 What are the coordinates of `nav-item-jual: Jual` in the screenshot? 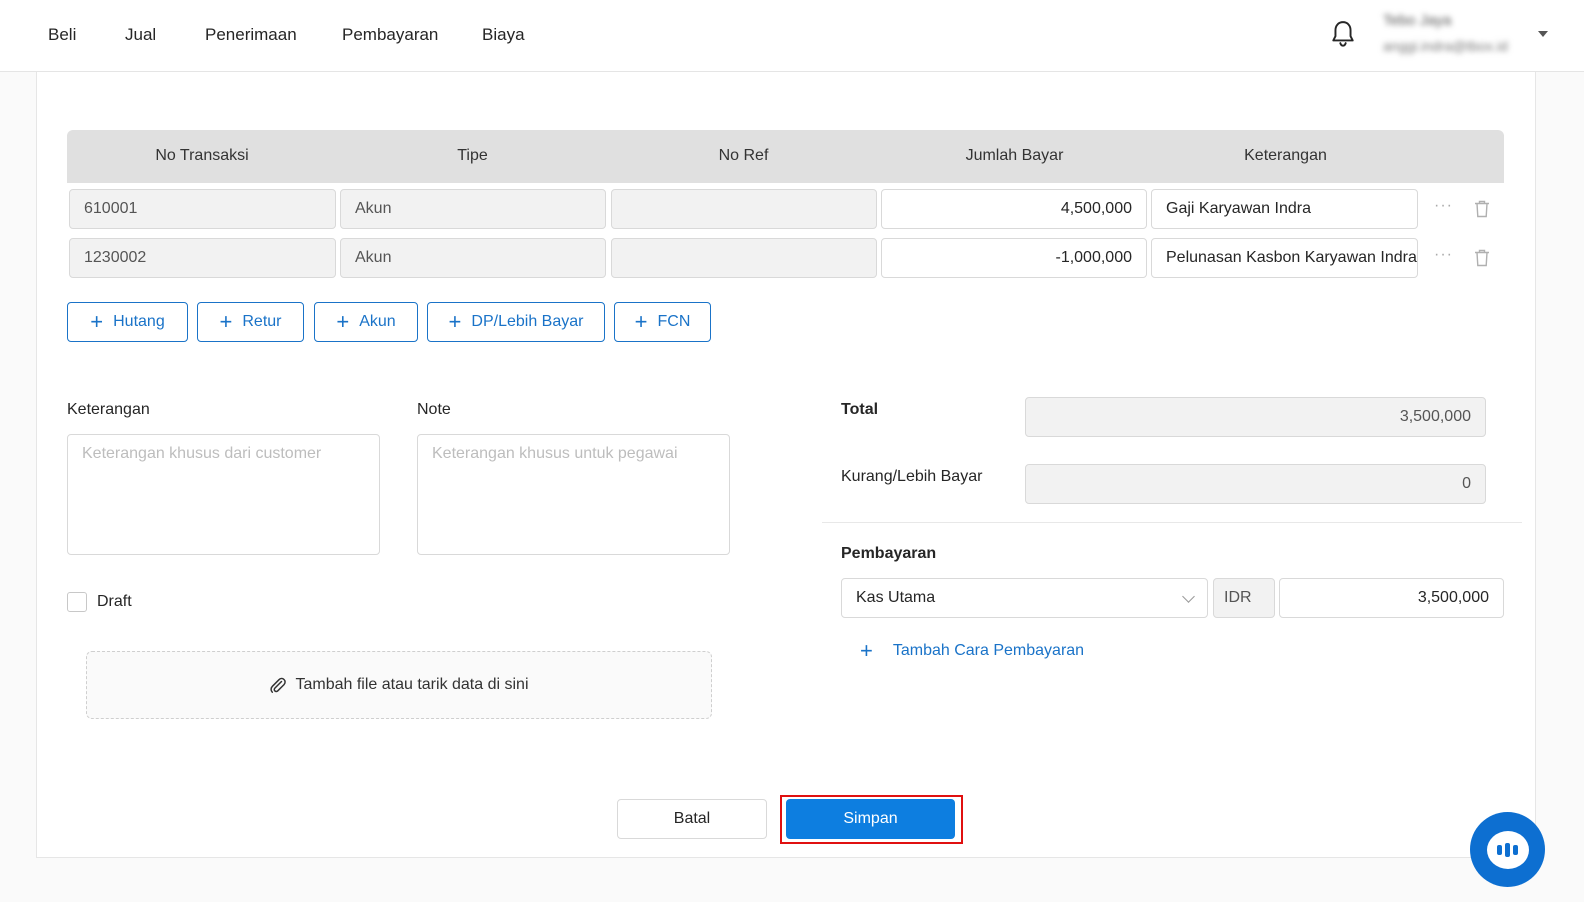 It's located at (140, 35).